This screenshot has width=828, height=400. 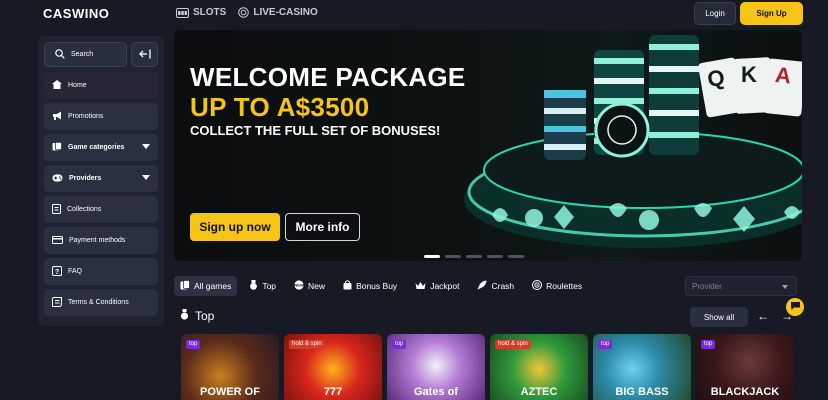 I want to click on section-title: Top, so click(x=205, y=316).